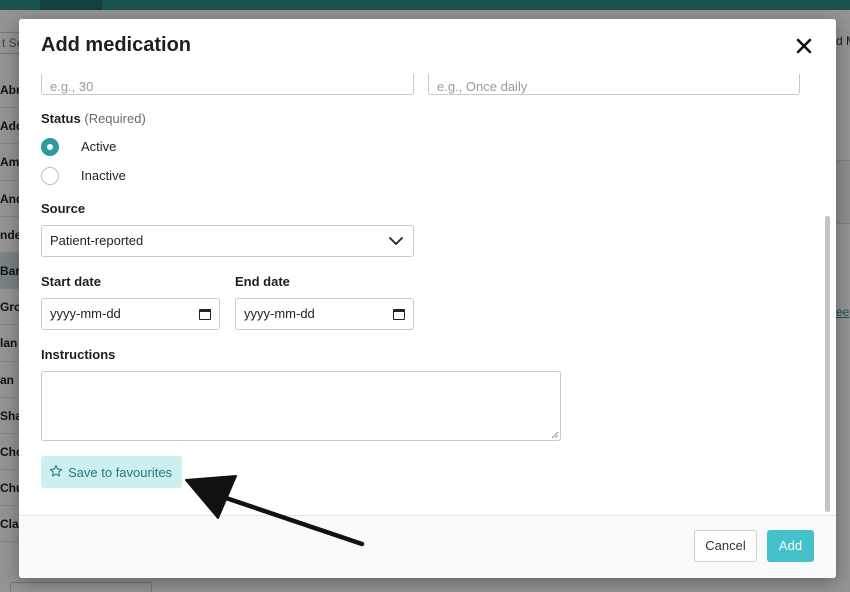 The image size is (850, 592). I want to click on resize-handle-icon, so click(555, 435).